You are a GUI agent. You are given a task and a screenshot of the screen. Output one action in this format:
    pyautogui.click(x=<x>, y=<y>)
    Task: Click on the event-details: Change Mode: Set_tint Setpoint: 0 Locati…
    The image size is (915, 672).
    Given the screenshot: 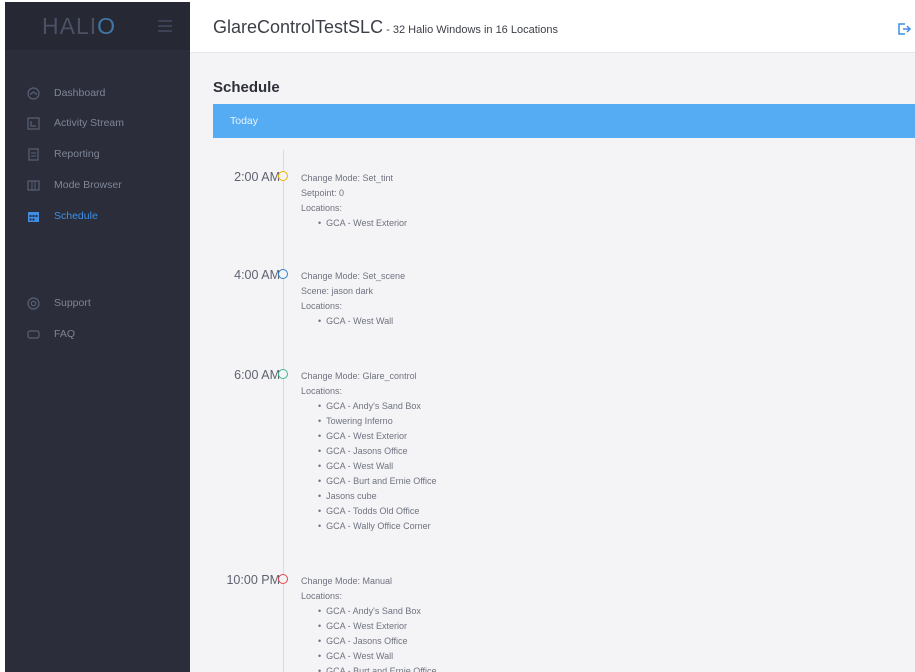 What is the action you would take?
    pyautogui.click(x=354, y=201)
    